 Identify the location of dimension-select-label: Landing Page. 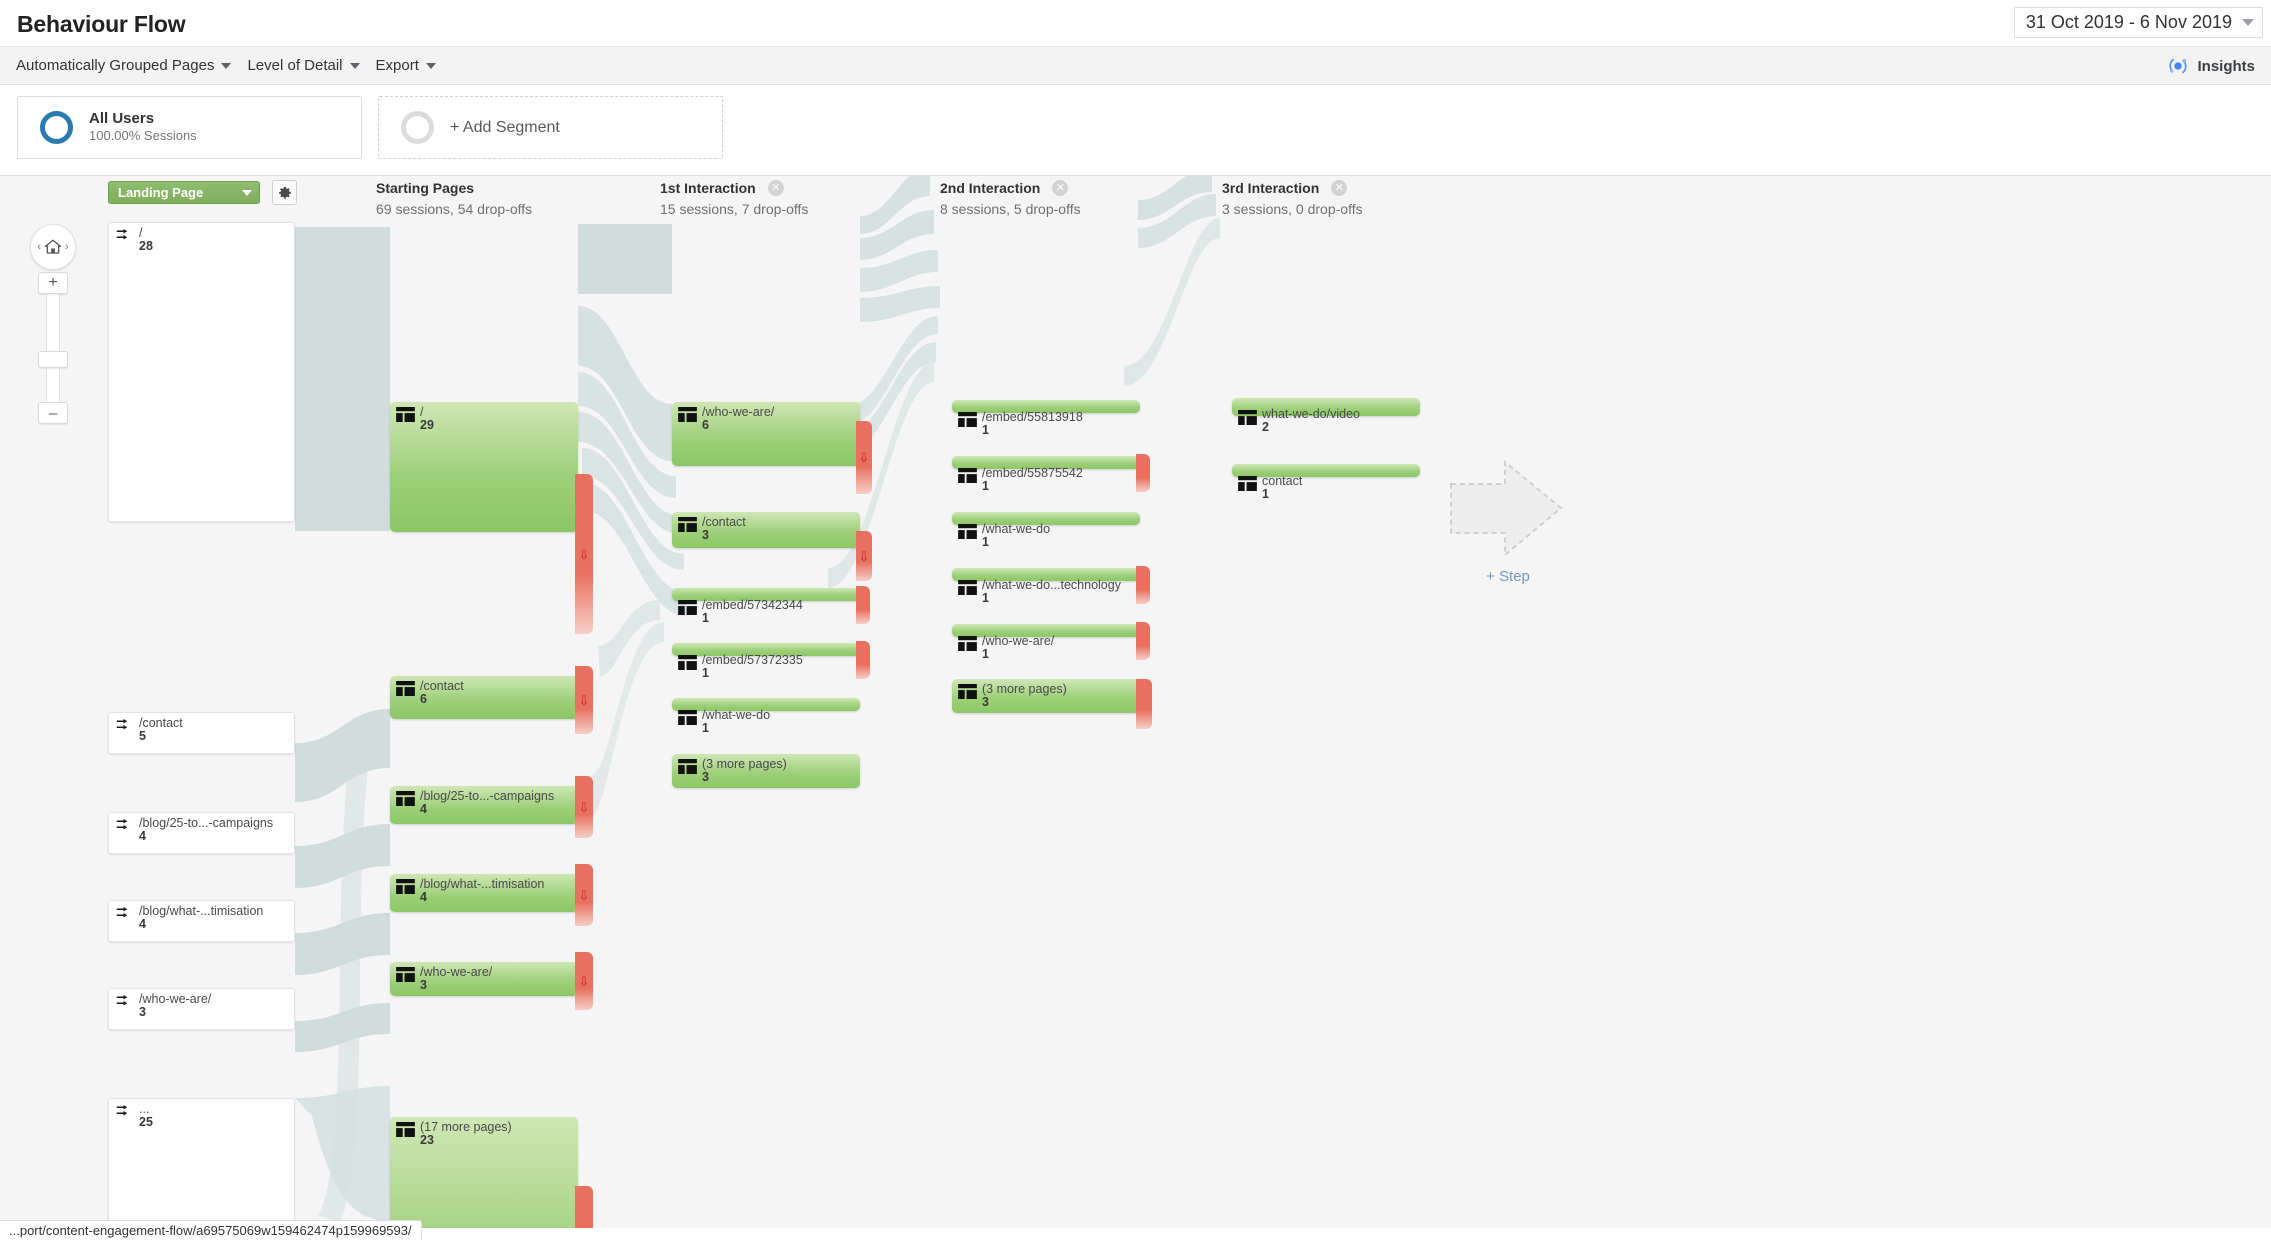
(161, 192).